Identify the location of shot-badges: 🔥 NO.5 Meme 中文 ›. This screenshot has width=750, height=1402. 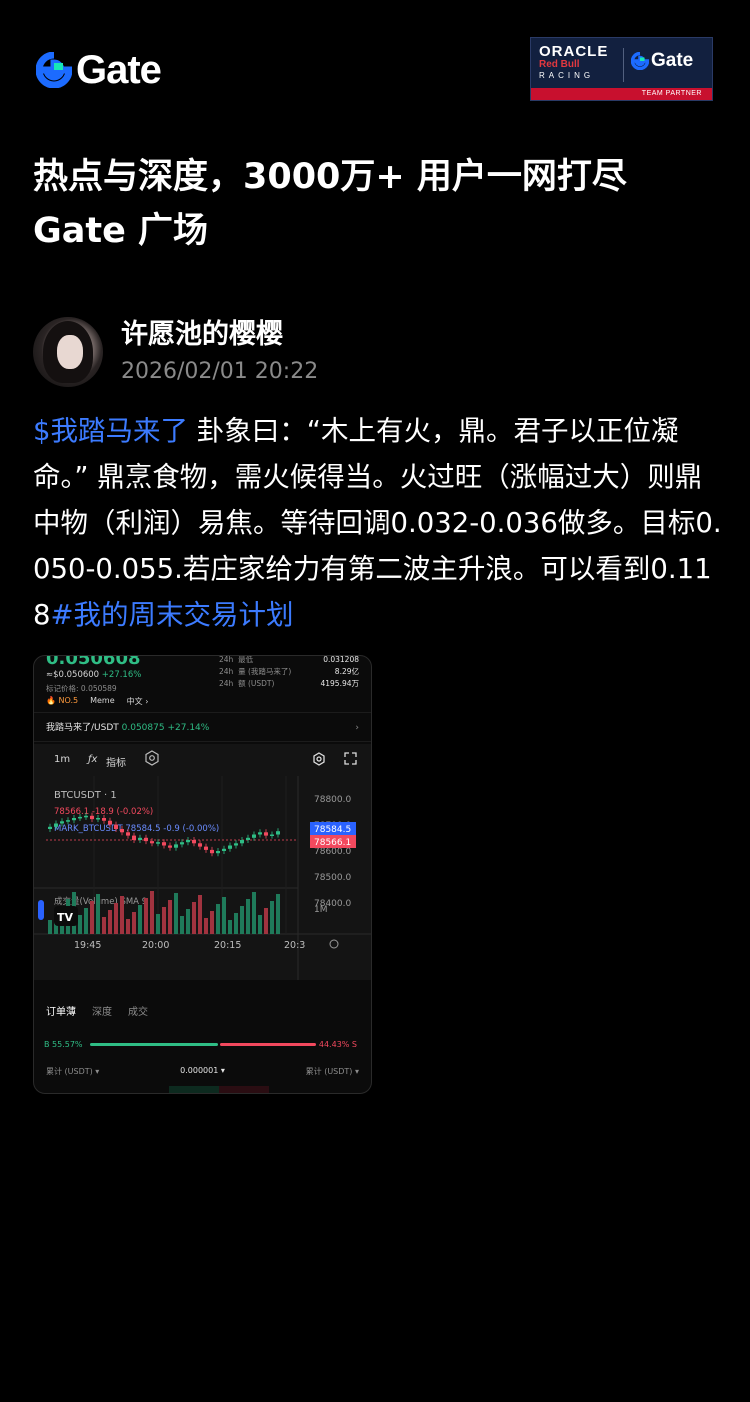
(97, 701).